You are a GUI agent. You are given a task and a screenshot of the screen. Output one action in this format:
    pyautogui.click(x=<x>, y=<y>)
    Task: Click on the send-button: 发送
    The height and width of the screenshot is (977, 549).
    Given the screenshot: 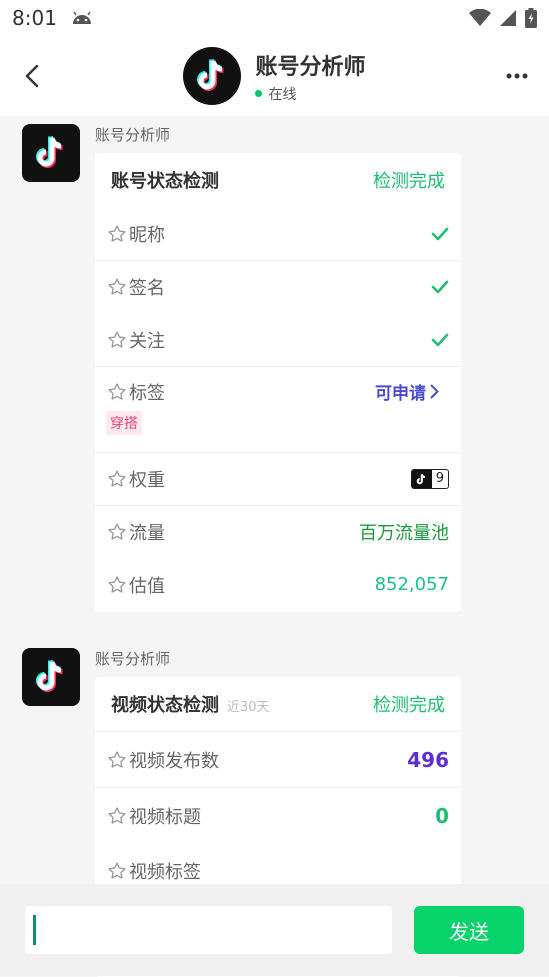 What is the action you would take?
    pyautogui.click(x=469, y=930)
    